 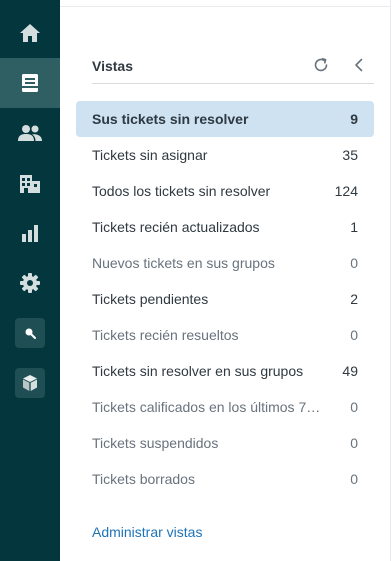 I want to click on view-item-label: Tickets suspendidos, so click(x=155, y=443).